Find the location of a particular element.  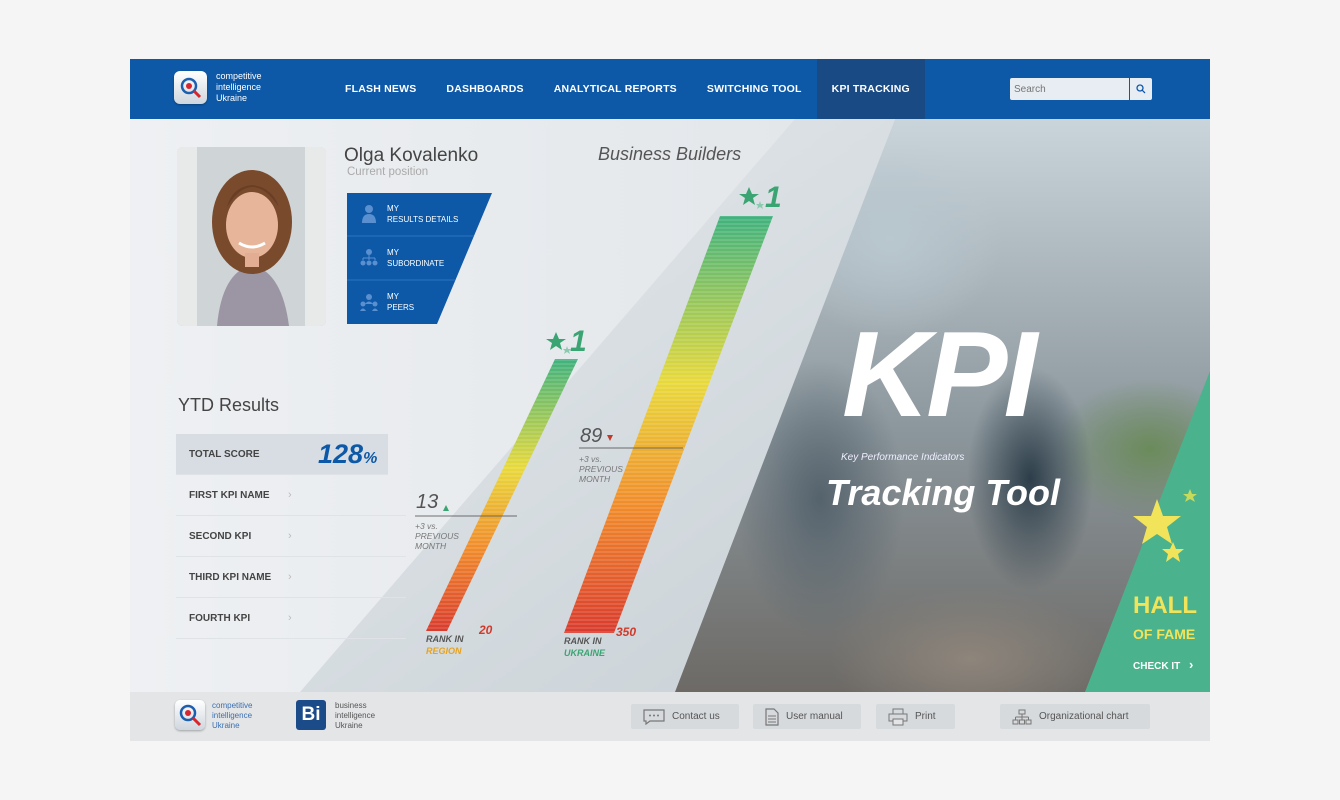

hall-of-fame-subtitle: OF FAME is located at coordinates (1164, 634).